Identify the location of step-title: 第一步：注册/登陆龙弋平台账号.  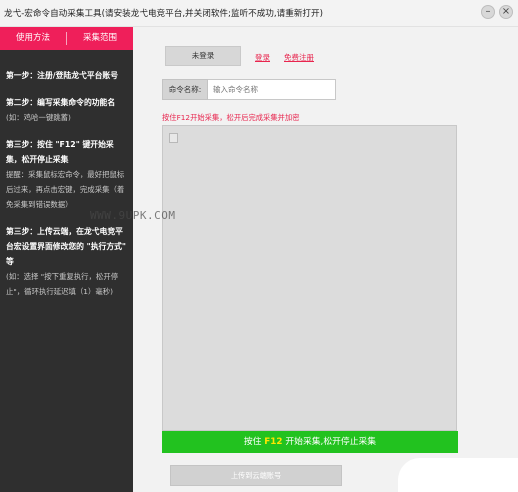
(62, 75).